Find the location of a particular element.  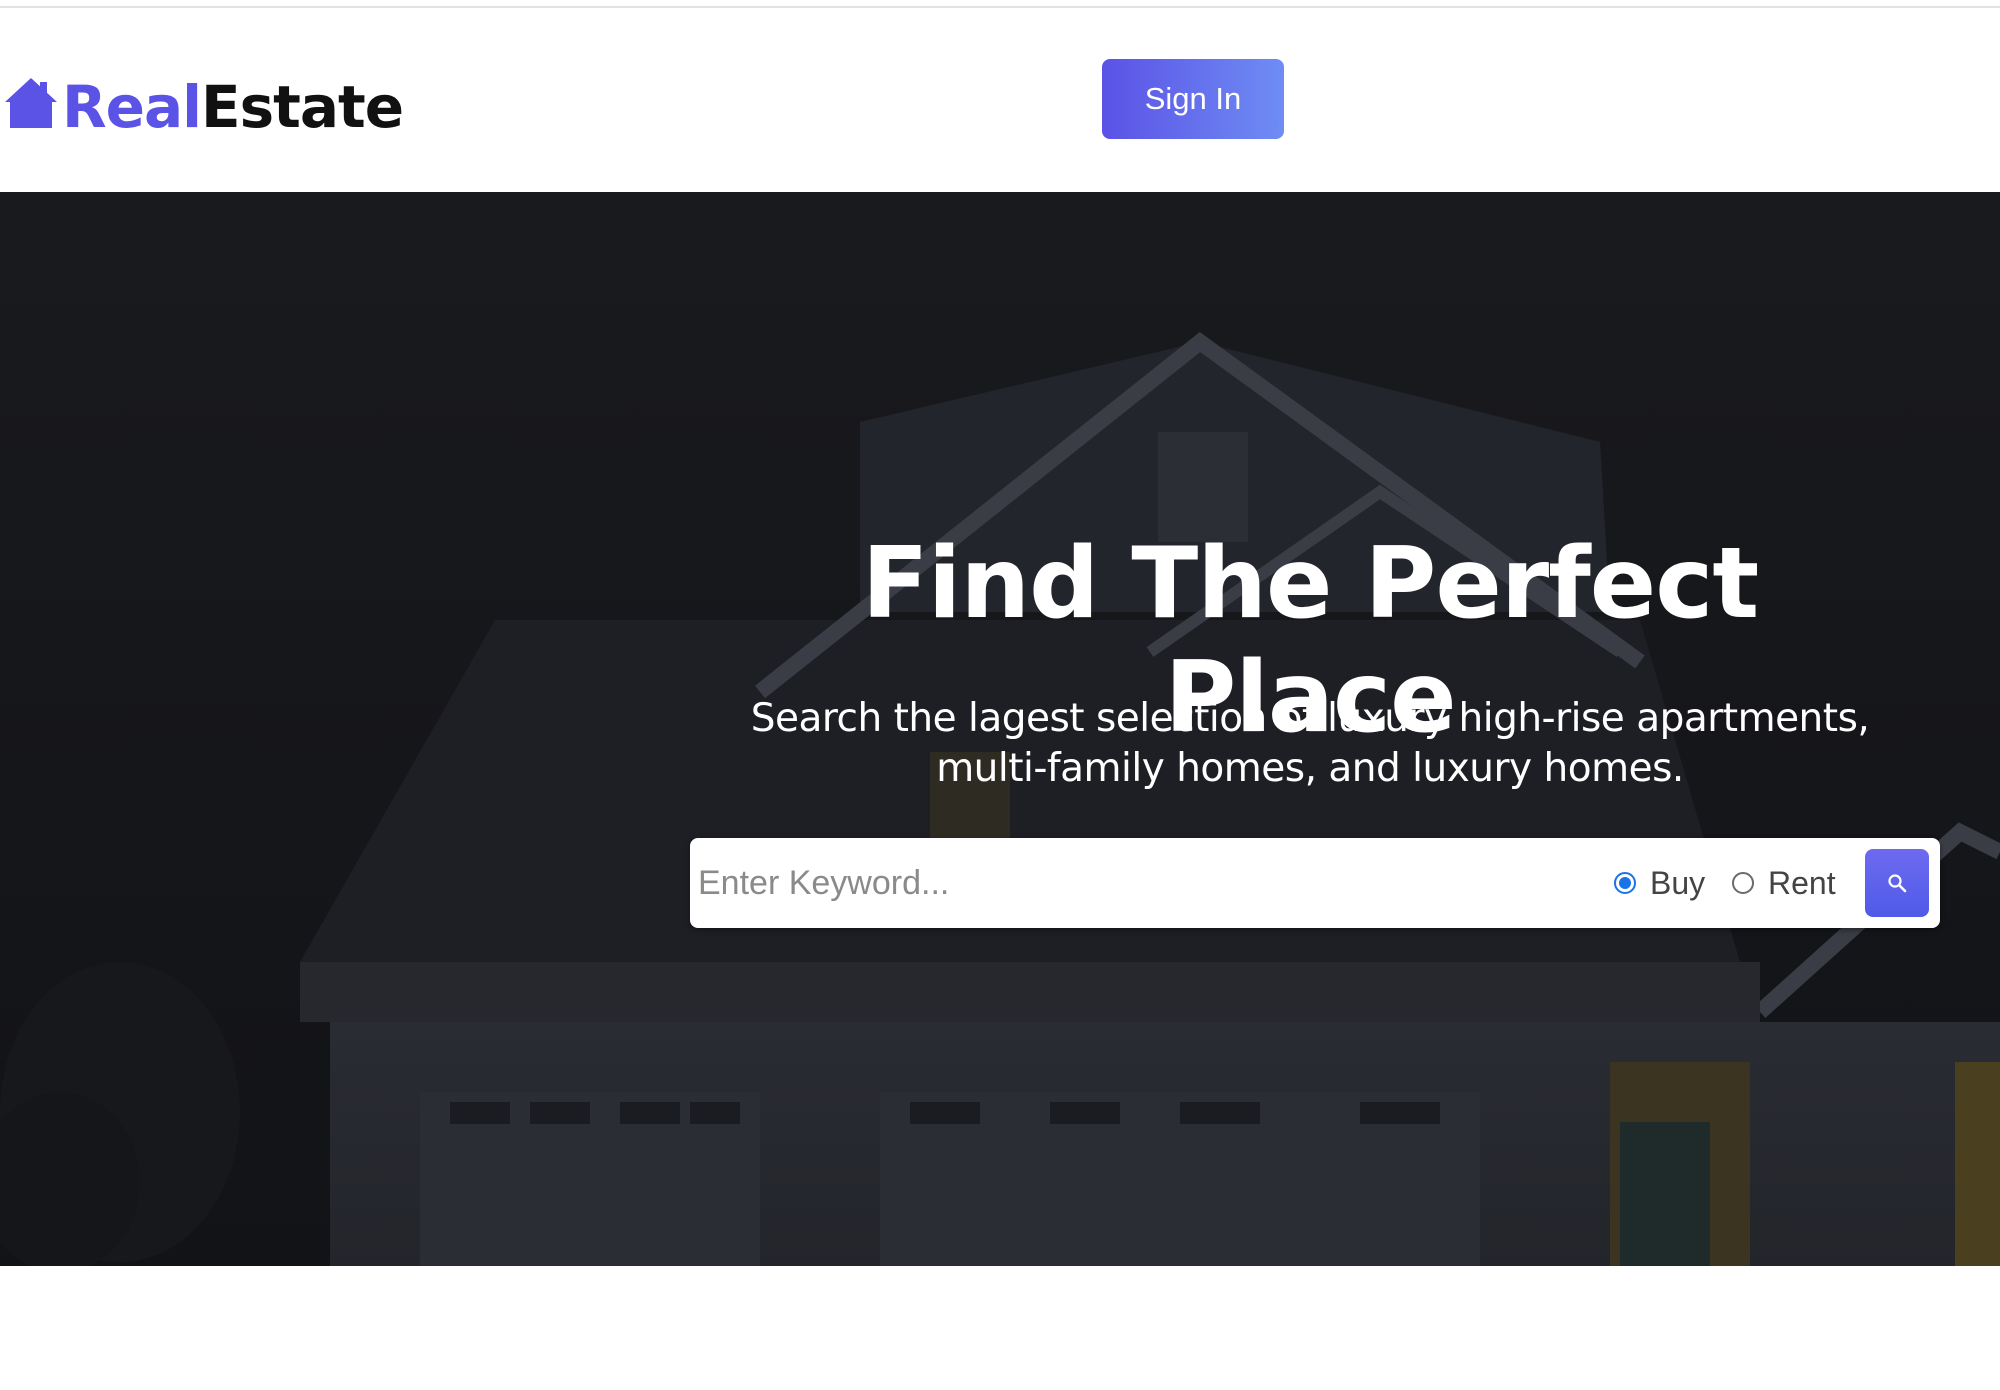

house-icon is located at coordinates (31, 103).